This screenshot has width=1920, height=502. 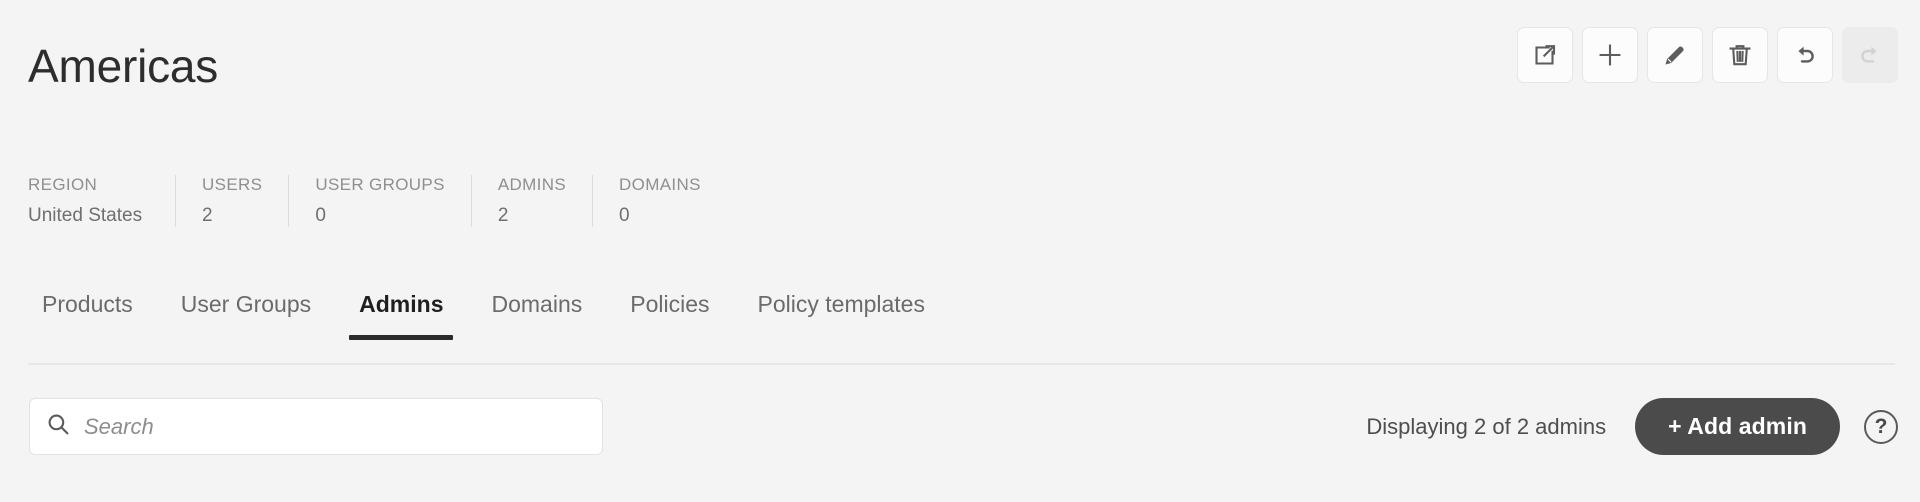 What do you see at coordinates (401, 315) in the screenshot?
I see `tab-admins: Admins` at bounding box center [401, 315].